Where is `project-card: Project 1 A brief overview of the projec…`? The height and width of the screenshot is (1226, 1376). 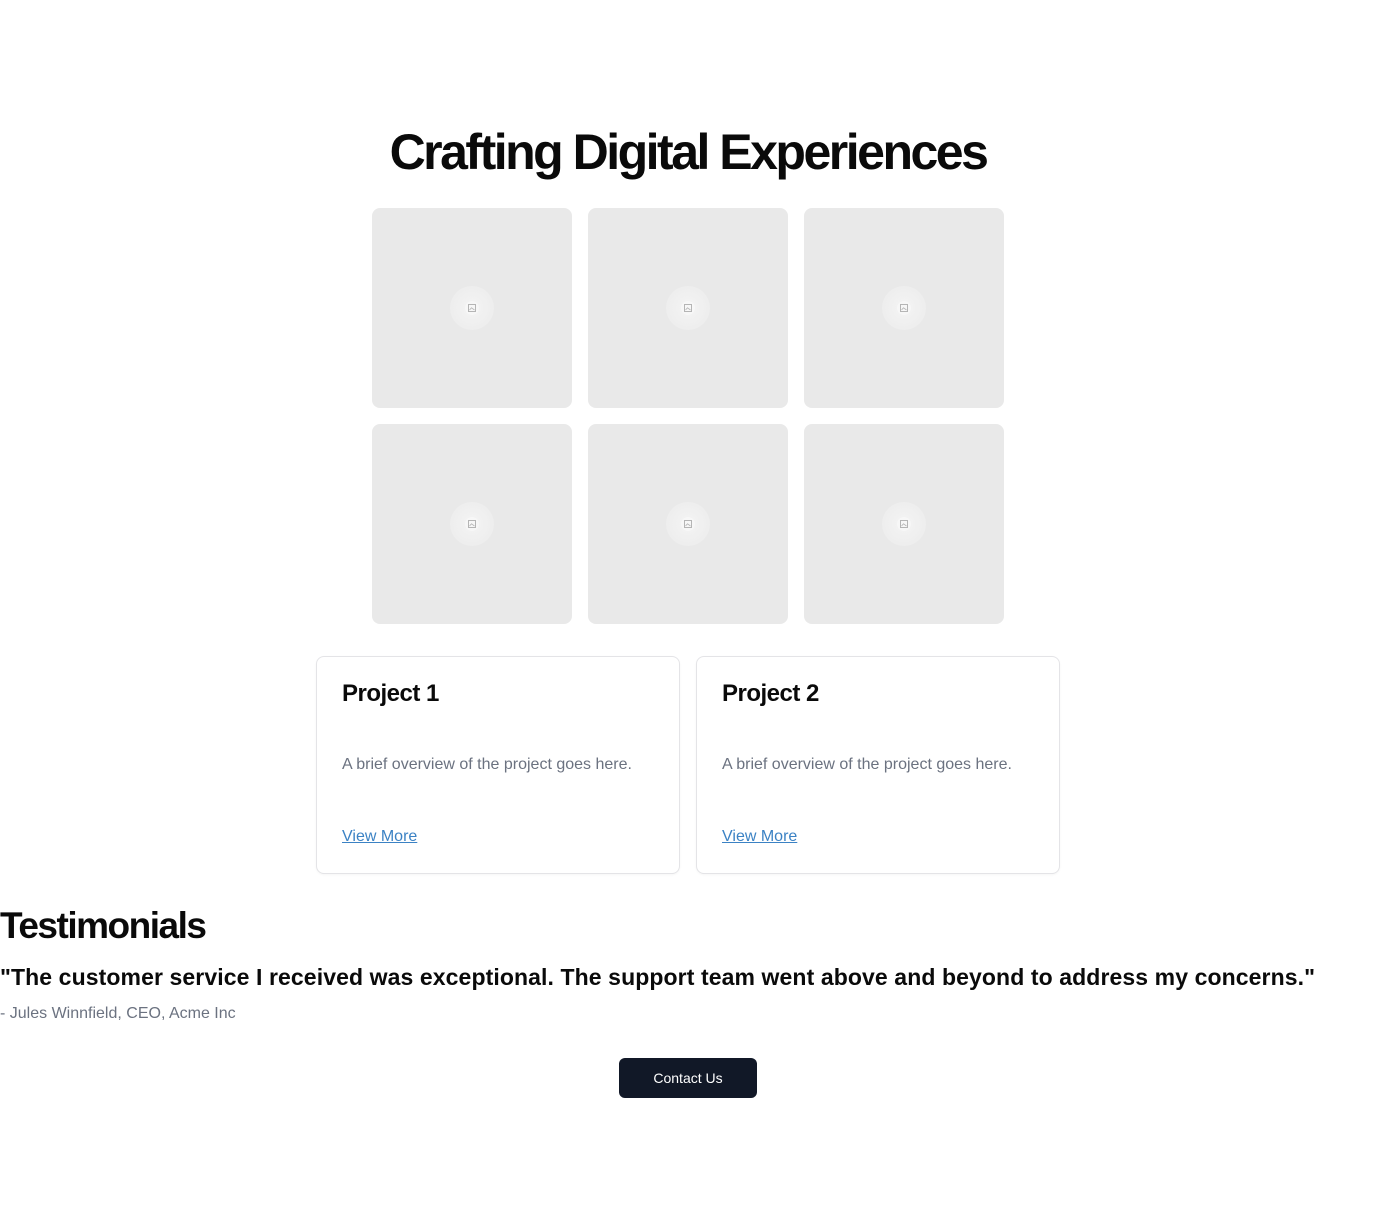 project-card: Project 1 A brief overview of the projec… is located at coordinates (498, 765).